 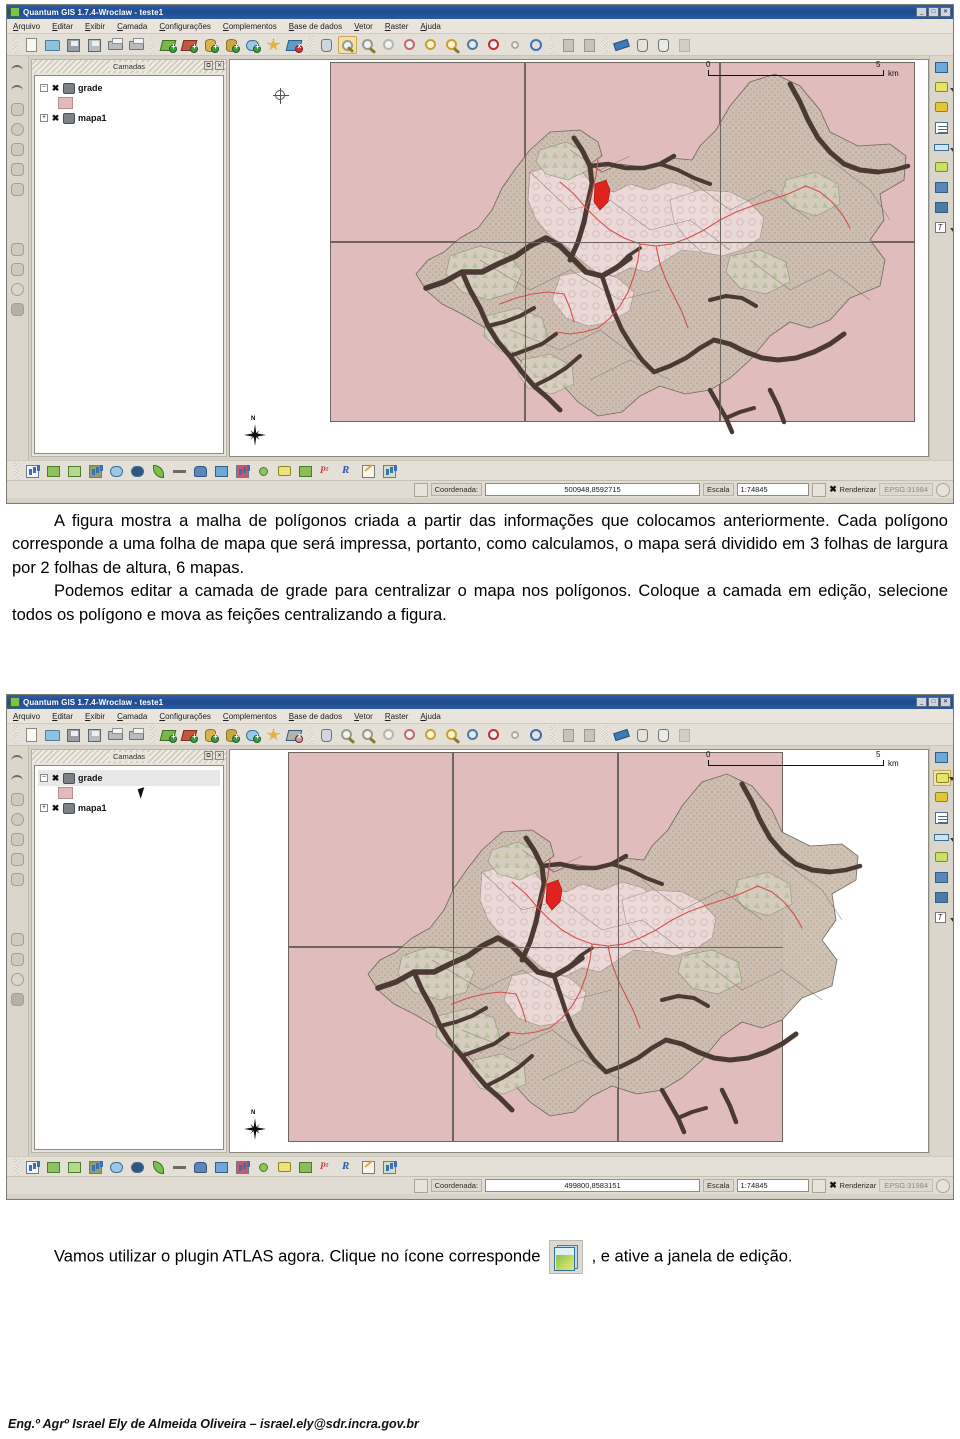 What do you see at coordinates (515, 735) in the screenshot?
I see `zoom-scale-icon` at bounding box center [515, 735].